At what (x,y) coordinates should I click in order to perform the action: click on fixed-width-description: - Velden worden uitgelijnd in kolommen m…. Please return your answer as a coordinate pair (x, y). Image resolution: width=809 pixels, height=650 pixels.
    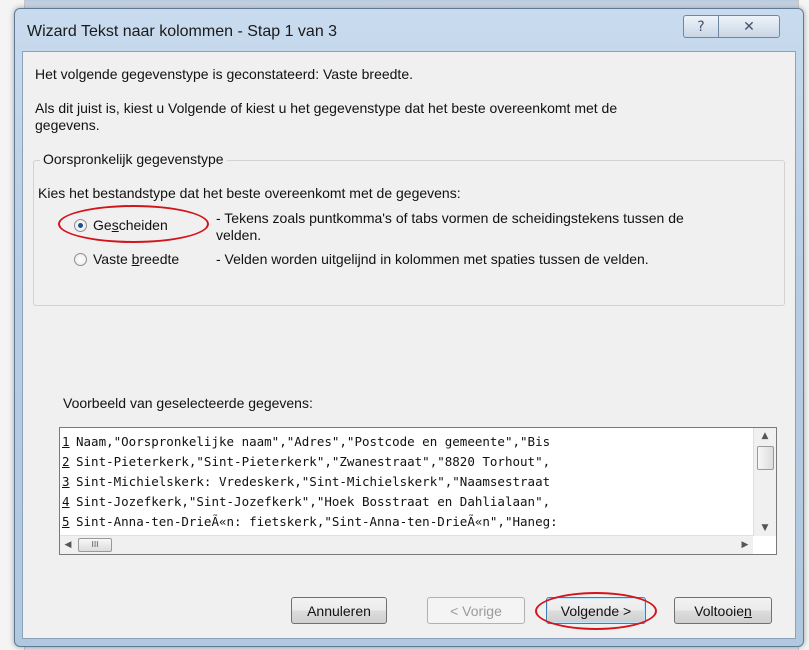
    Looking at the image, I should click on (432, 259).